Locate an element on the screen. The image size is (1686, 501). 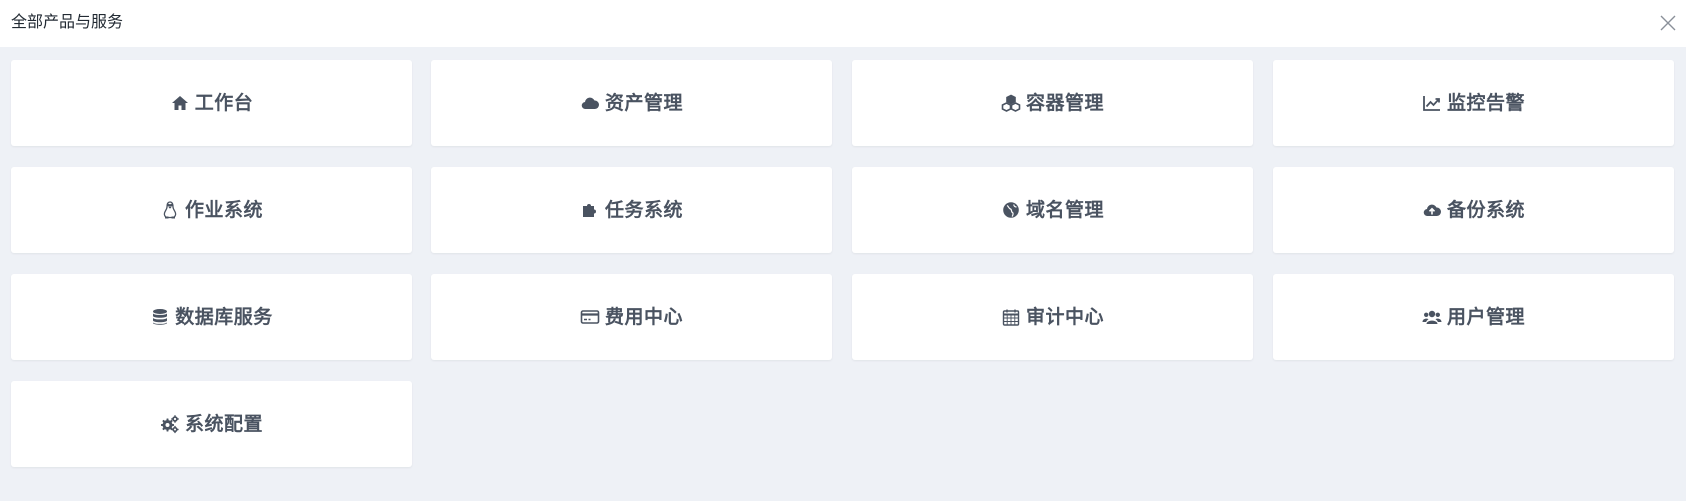
linux-icon is located at coordinates (170, 210).